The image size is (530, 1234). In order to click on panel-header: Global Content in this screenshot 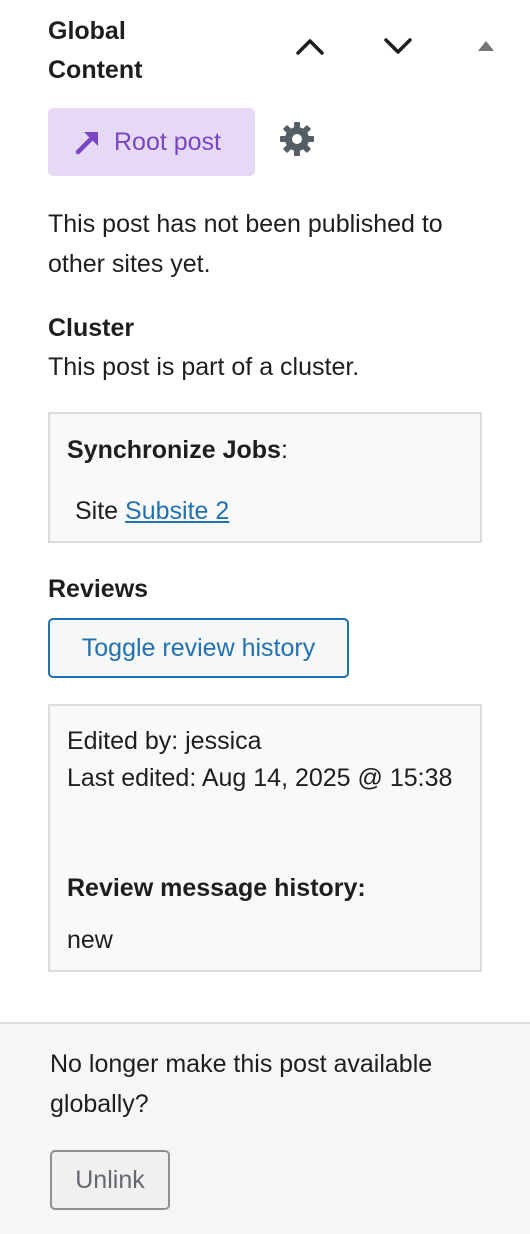, I will do `click(289, 46)`.